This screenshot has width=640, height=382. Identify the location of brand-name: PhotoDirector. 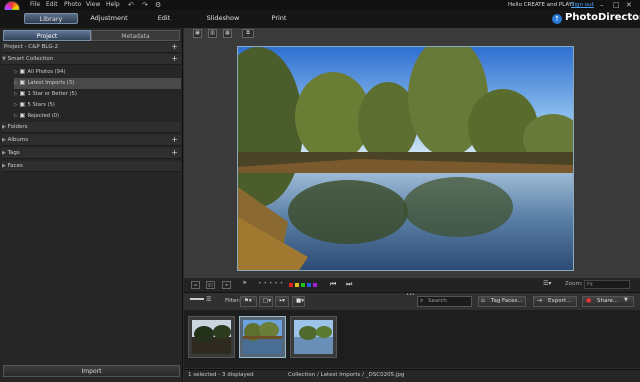
(602, 17).